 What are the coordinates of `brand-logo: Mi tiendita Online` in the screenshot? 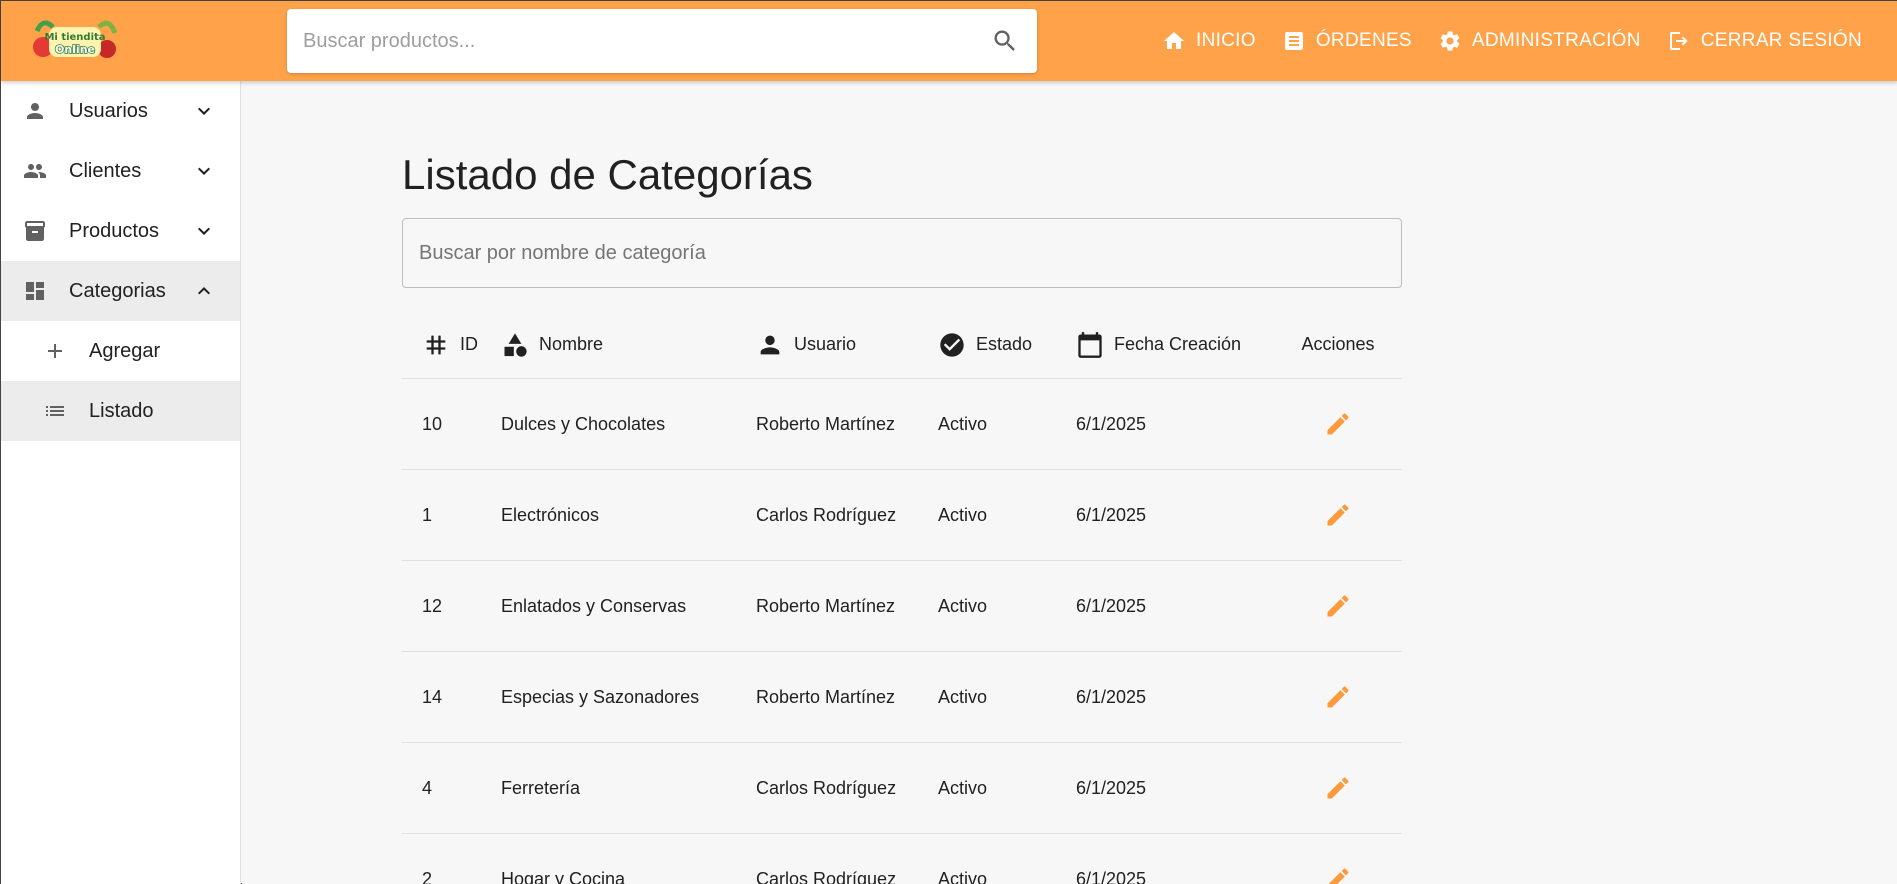 It's located at (75, 41).